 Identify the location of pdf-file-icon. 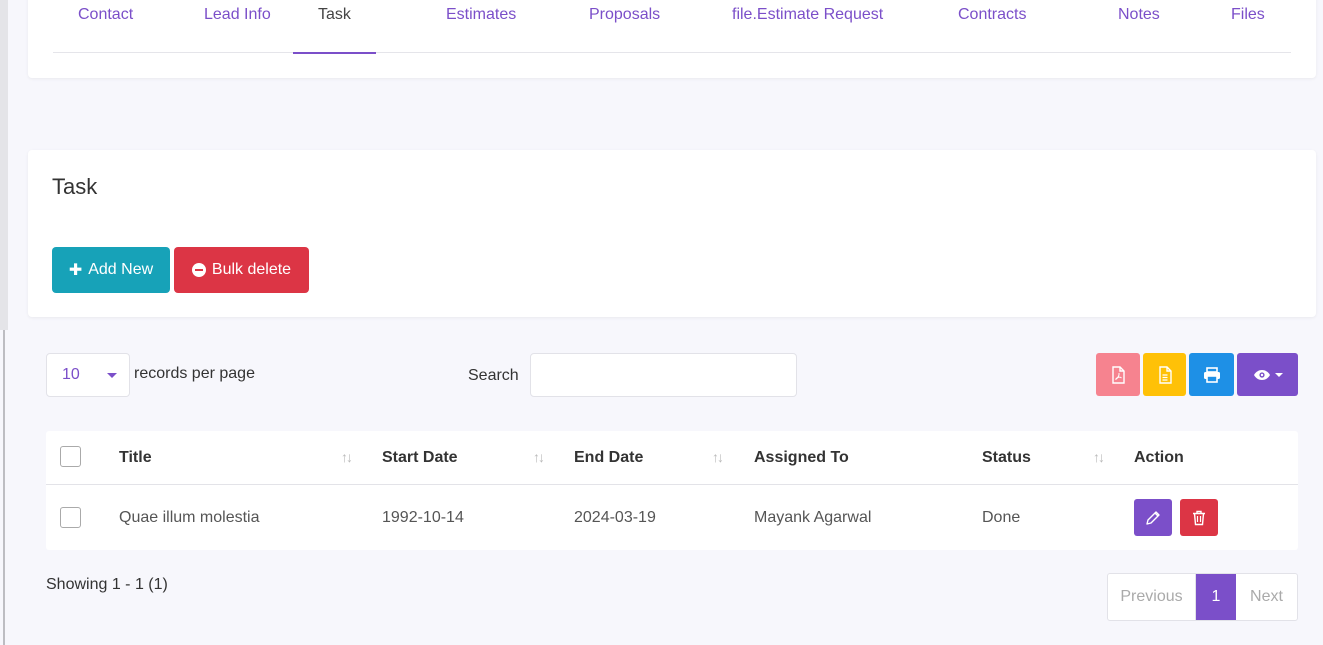
(1118, 374).